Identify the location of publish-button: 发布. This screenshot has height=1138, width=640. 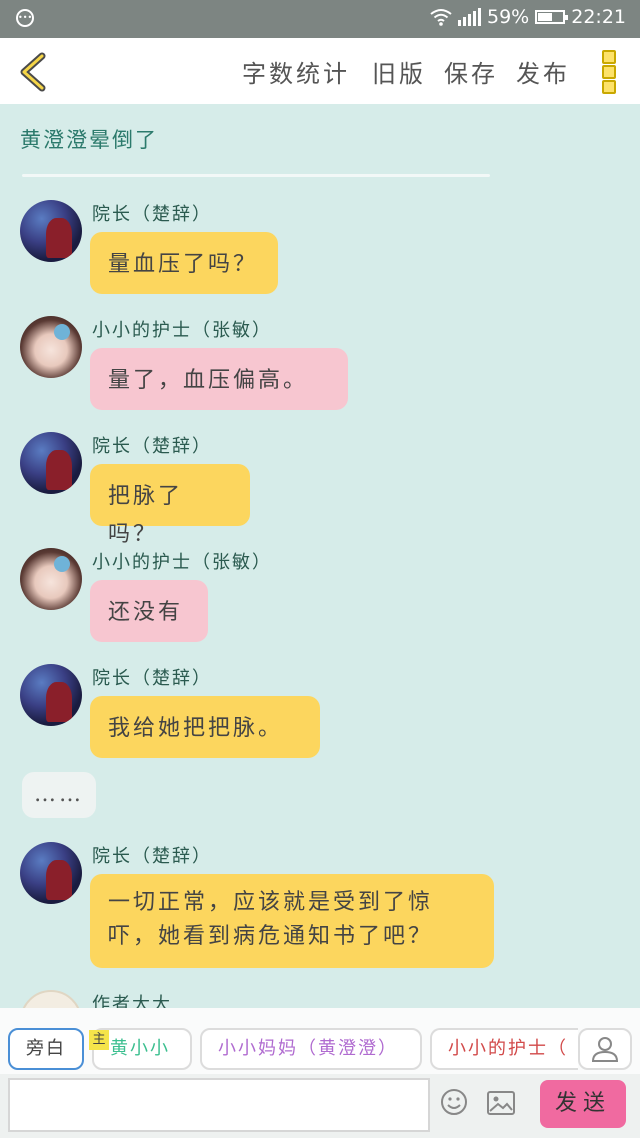
(543, 71).